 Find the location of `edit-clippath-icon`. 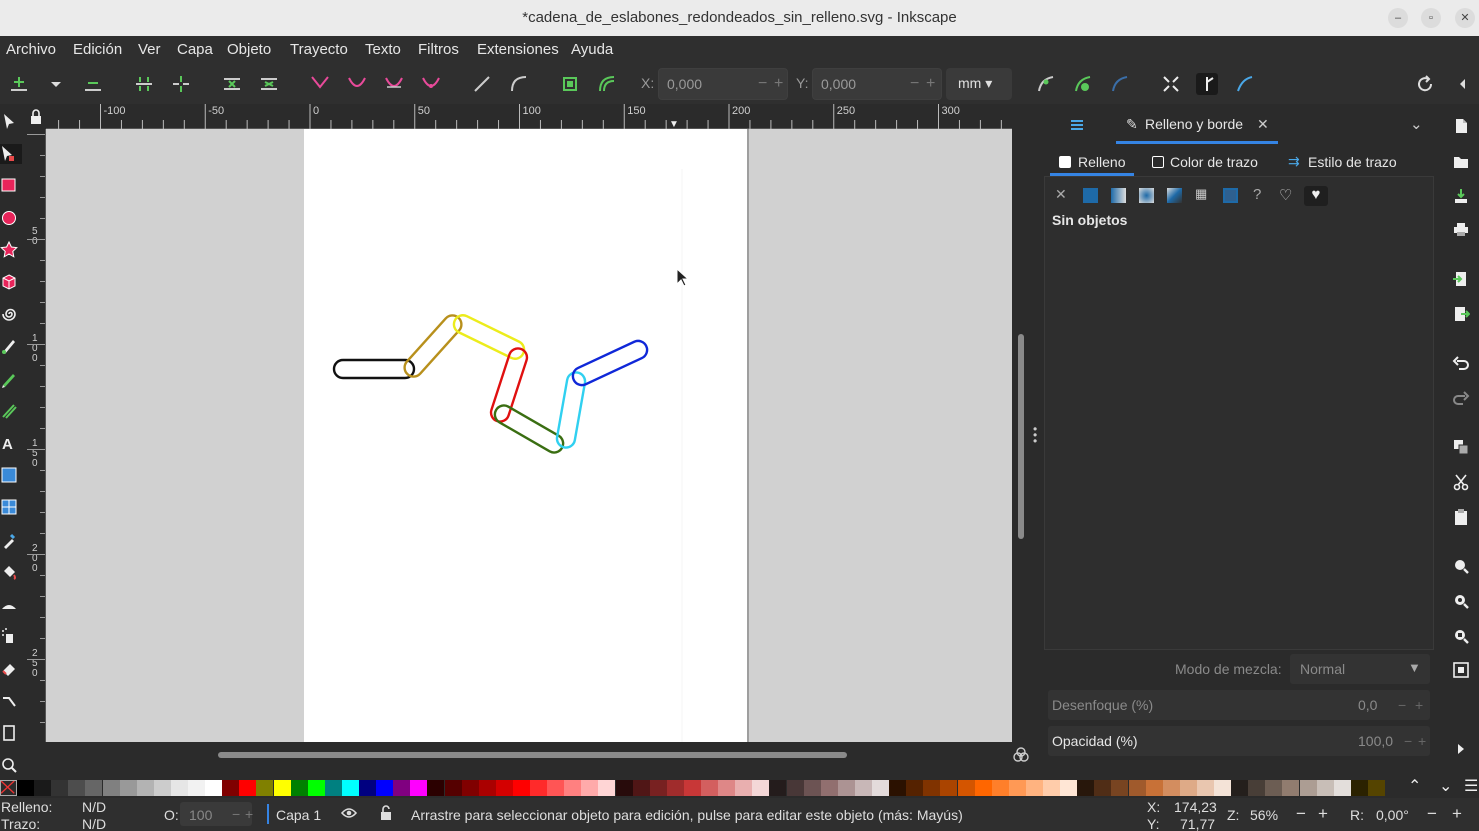

edit-clippath-icon is located at coordinates (1046, 84).